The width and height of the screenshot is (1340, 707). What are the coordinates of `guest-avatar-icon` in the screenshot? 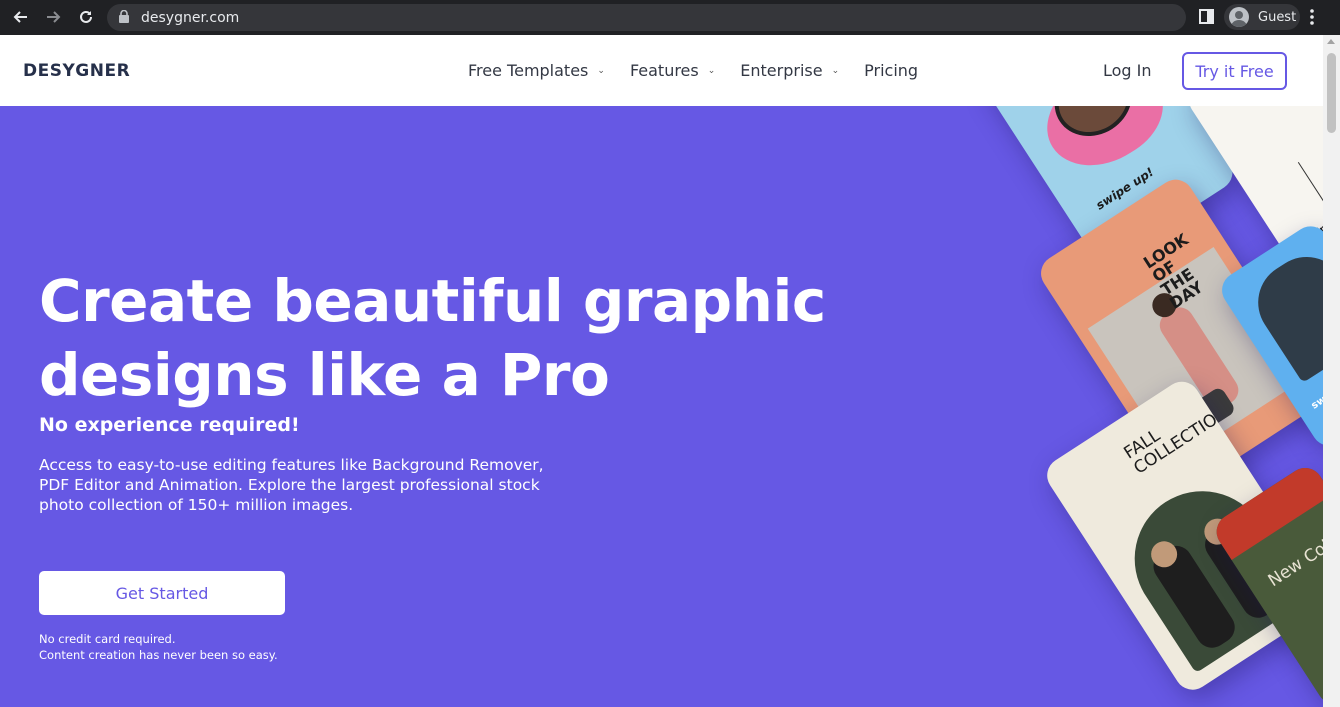 It's located at (1239, 17).